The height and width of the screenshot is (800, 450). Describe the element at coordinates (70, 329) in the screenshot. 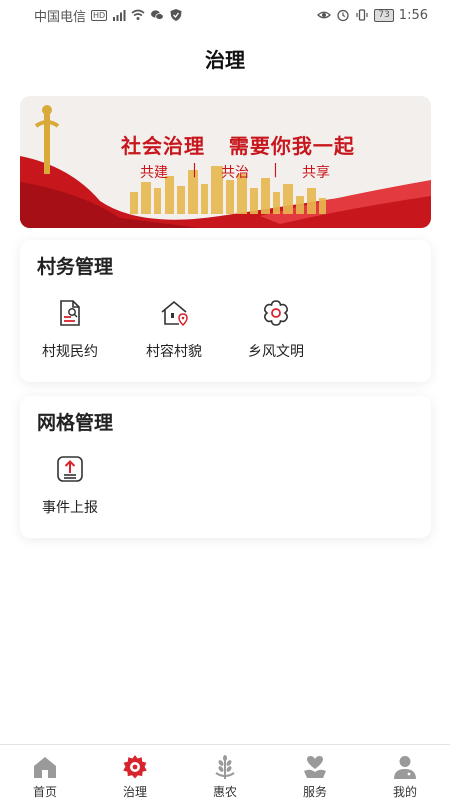

I see `grid-item-village-rules: 村规民约` at that location.